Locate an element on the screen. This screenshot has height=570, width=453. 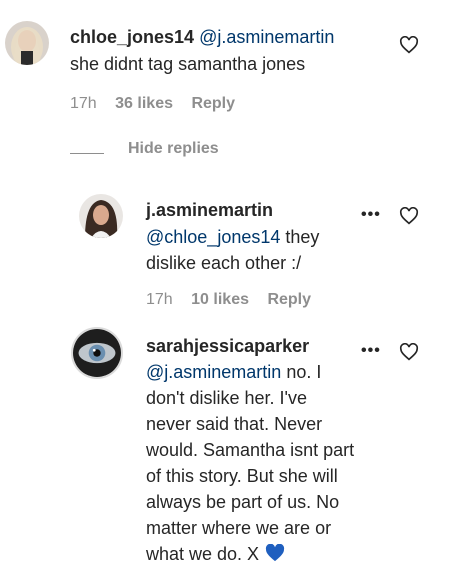
comment-text-line: of this story. But she will is located at coordinates (242, 476).